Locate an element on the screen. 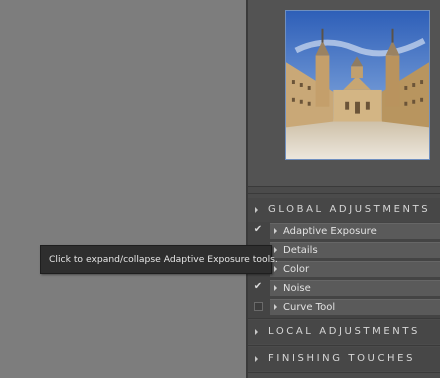 Image resolution: width=440 pixels, height=378 pixels. section-local-adjustments: LOCAL ADJUSTMENTS is located at coordinates (344, 332).